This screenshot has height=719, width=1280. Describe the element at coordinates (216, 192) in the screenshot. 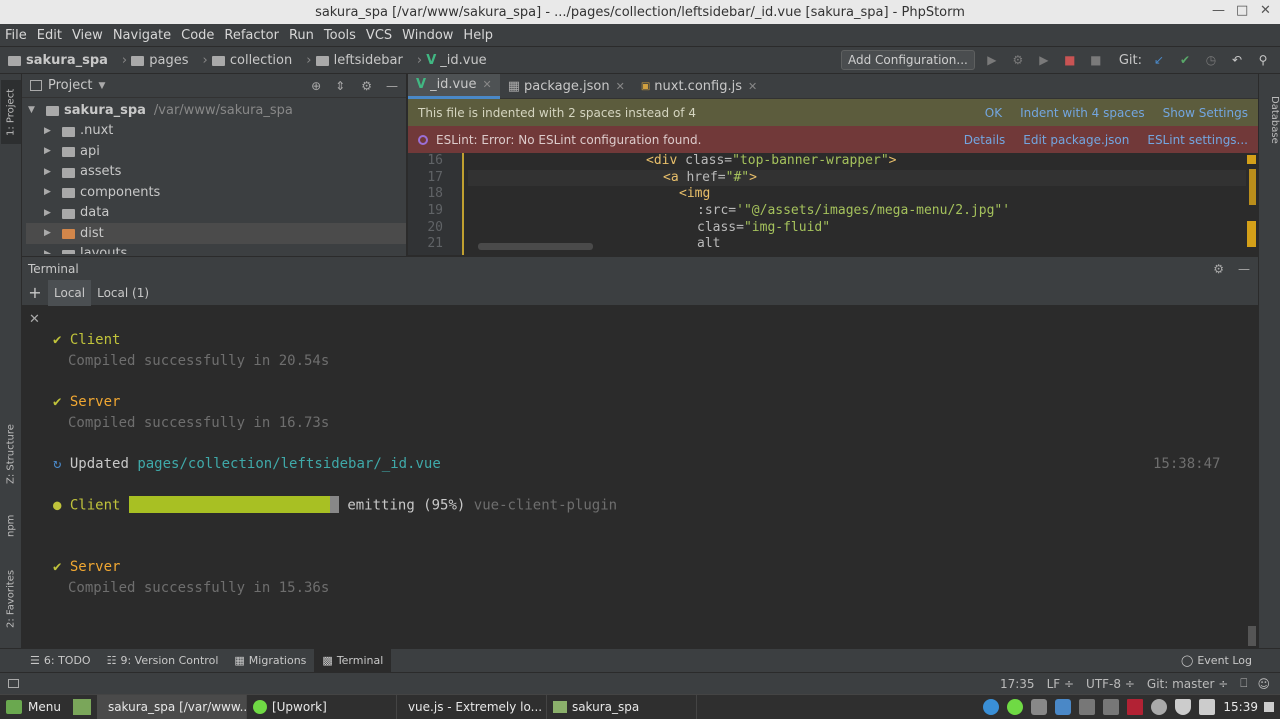

I see `tree-item: ▶ components` at that location.